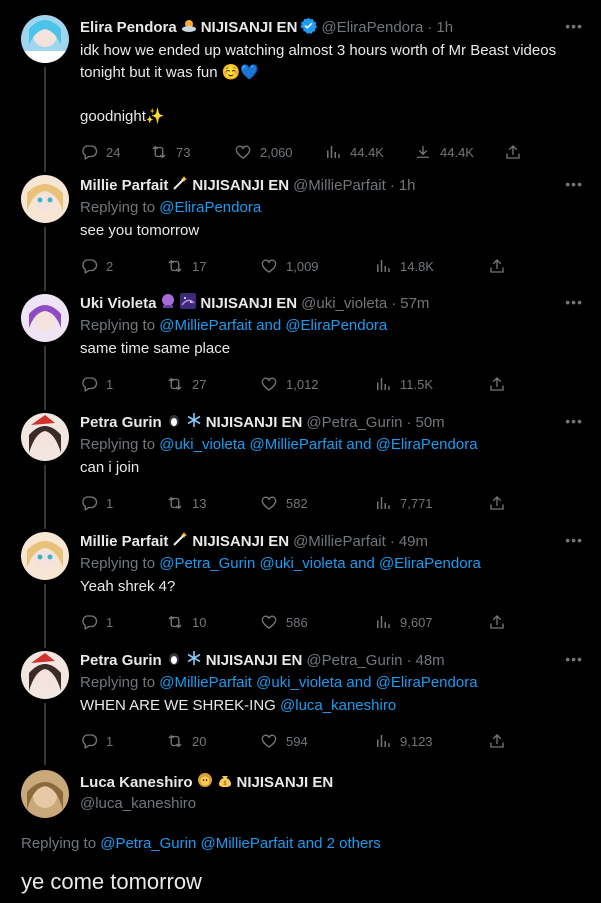 The height and width of the screenshot is (903, 601). Describe the element at coordinates (123, 266) in the screenshot. I see `reply-button: 2` at that location.